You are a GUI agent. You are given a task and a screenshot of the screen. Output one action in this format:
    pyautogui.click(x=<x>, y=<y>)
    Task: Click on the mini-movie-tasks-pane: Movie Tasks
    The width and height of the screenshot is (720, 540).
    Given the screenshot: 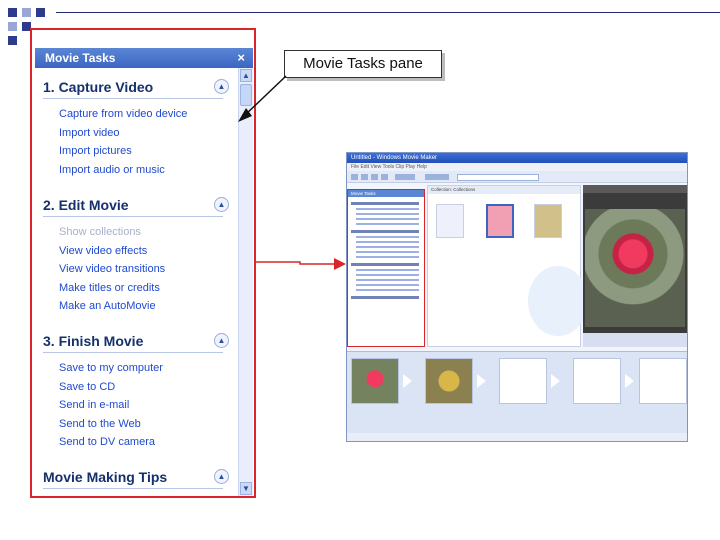 What is the action you would take?
    pyautogui.click(x=386, y=268)
    